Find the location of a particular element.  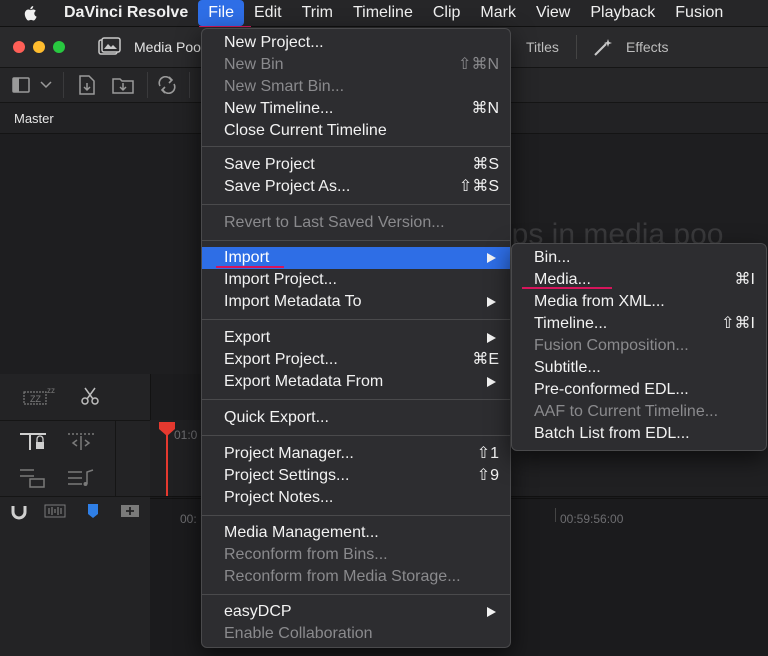

timecode-start: 01:0 is located at coordinates (186, 435).